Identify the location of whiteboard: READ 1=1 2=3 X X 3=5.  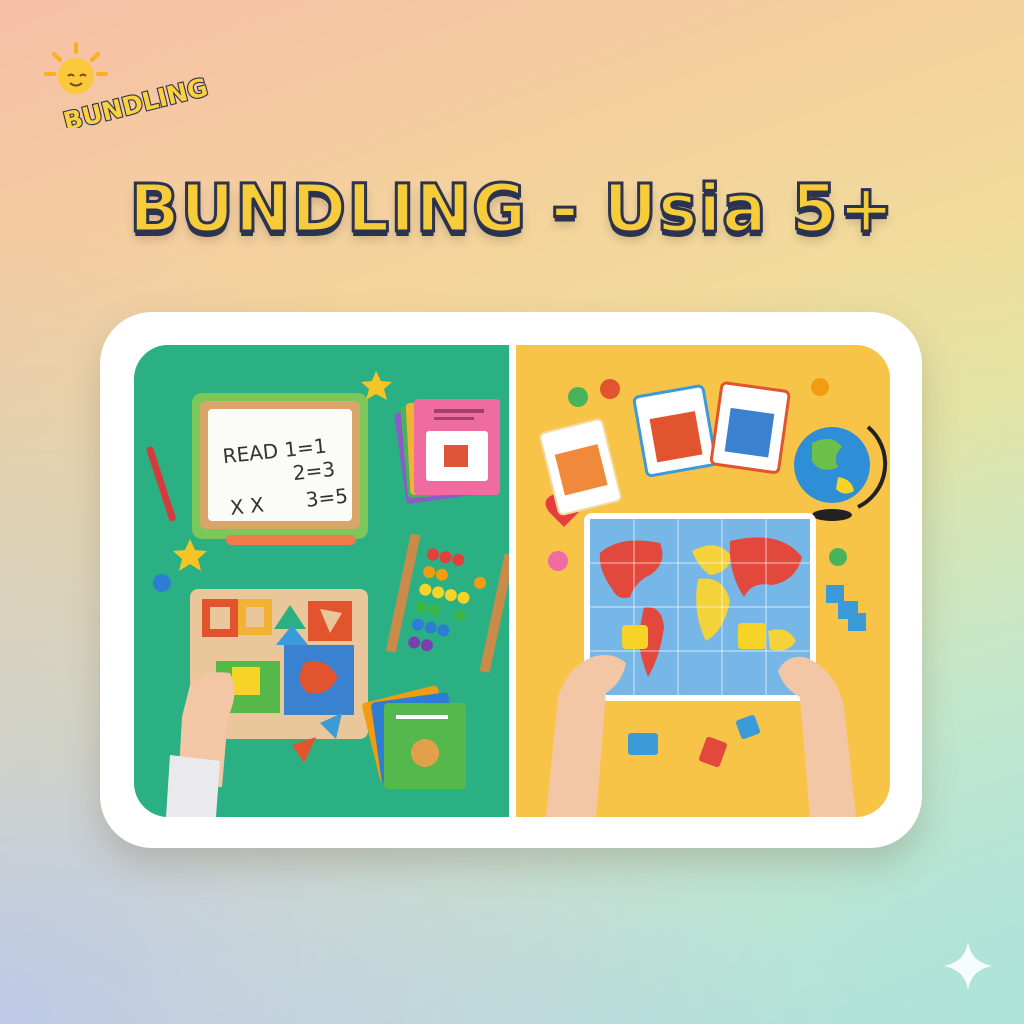
(280, 469).